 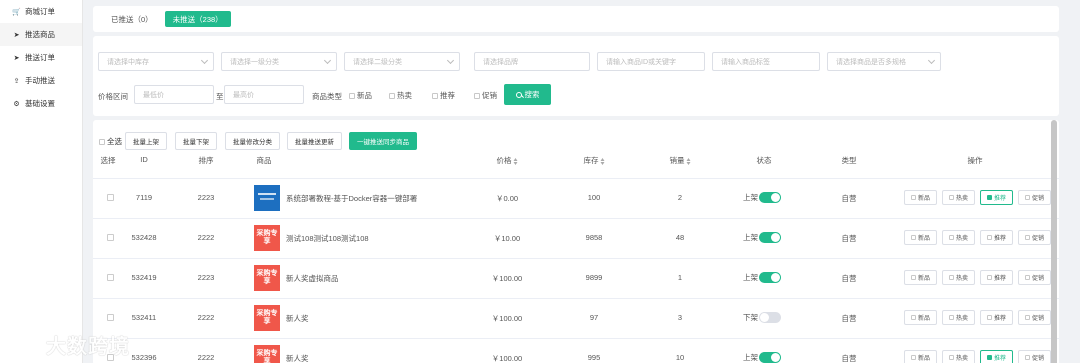 What do you see at coordinates (110, 141) in the screenshot?
I see `select-all-checkbox: 全选` at bounding box center [110, 141].